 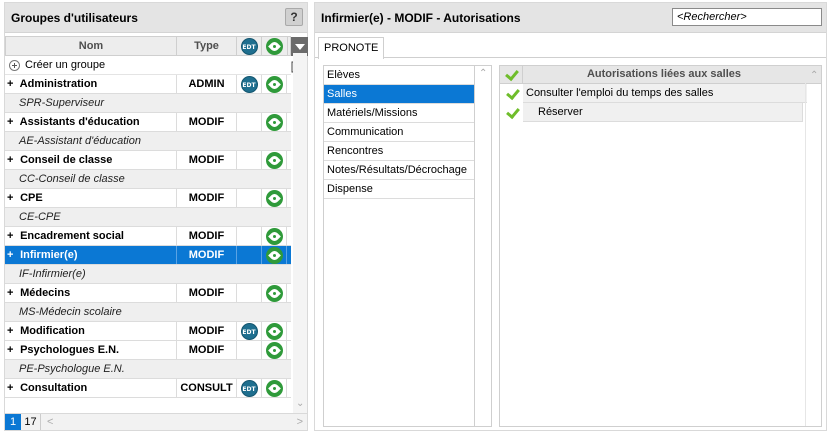 I want to click on search-input: <Rechercher>, so click(x=747, y=17).